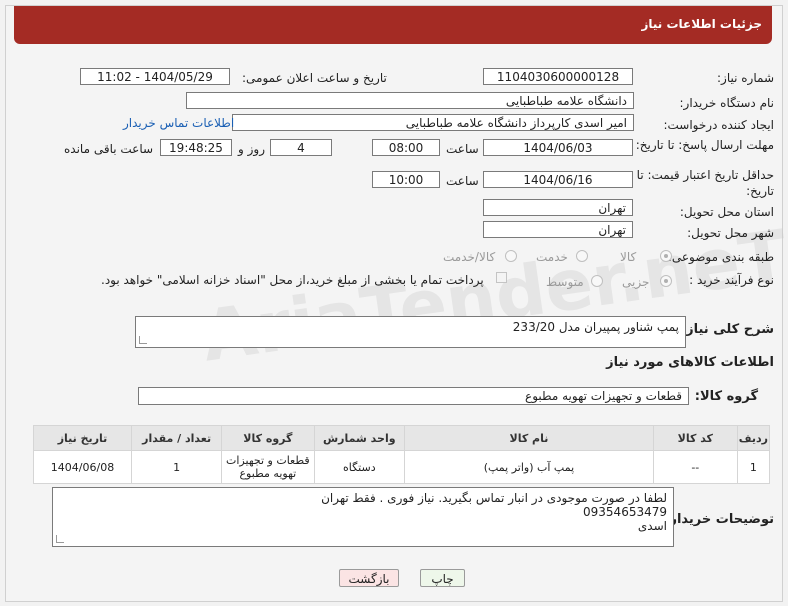 This screenshot has width=788, height=606. Describe the element at coordinates (753, 467) in the screenshot. I see `cell-row-number: 1` at that location.